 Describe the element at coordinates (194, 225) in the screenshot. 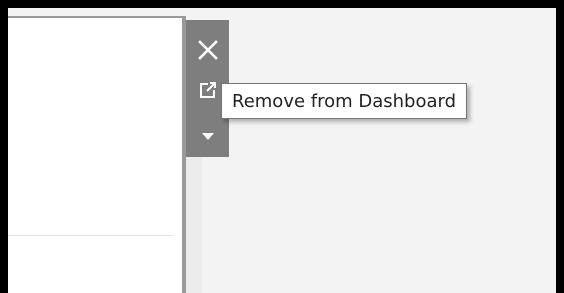

I see `panel-gap` at that location.